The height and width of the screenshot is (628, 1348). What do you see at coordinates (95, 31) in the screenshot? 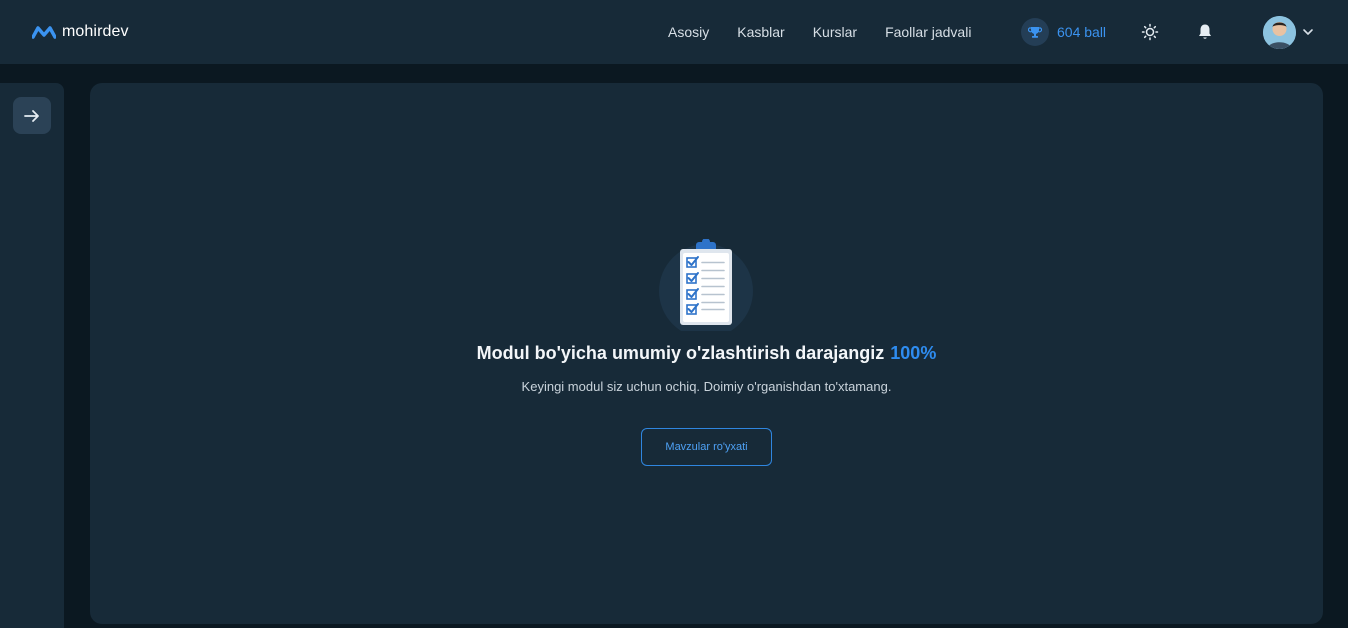
I see `logo-text: mohirdev` at bounding box center [95, 31].